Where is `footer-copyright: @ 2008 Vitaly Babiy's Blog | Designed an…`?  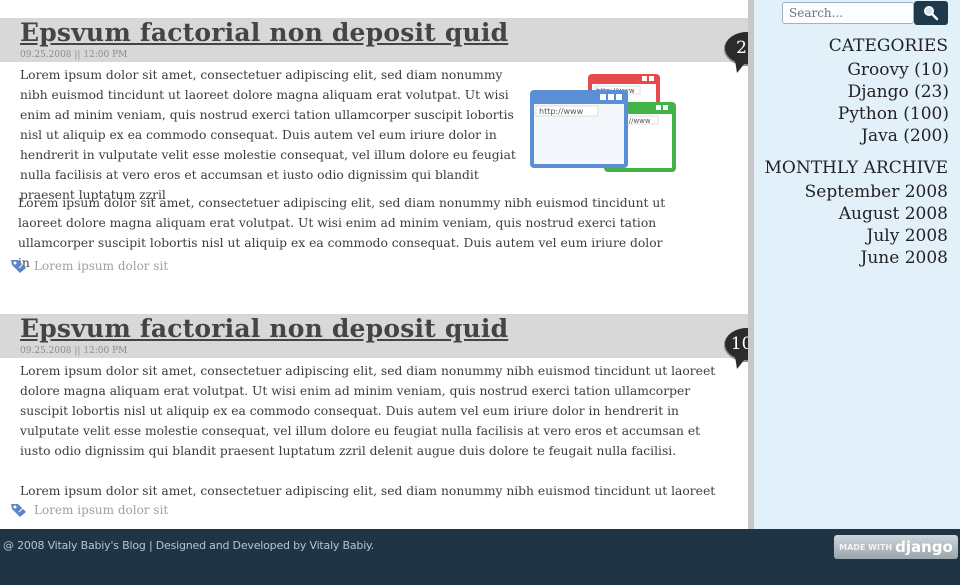
footer-copyright: @ 2008 Vitaly Babiy's Blog | Designed an… is located at coordinates (189, 545).